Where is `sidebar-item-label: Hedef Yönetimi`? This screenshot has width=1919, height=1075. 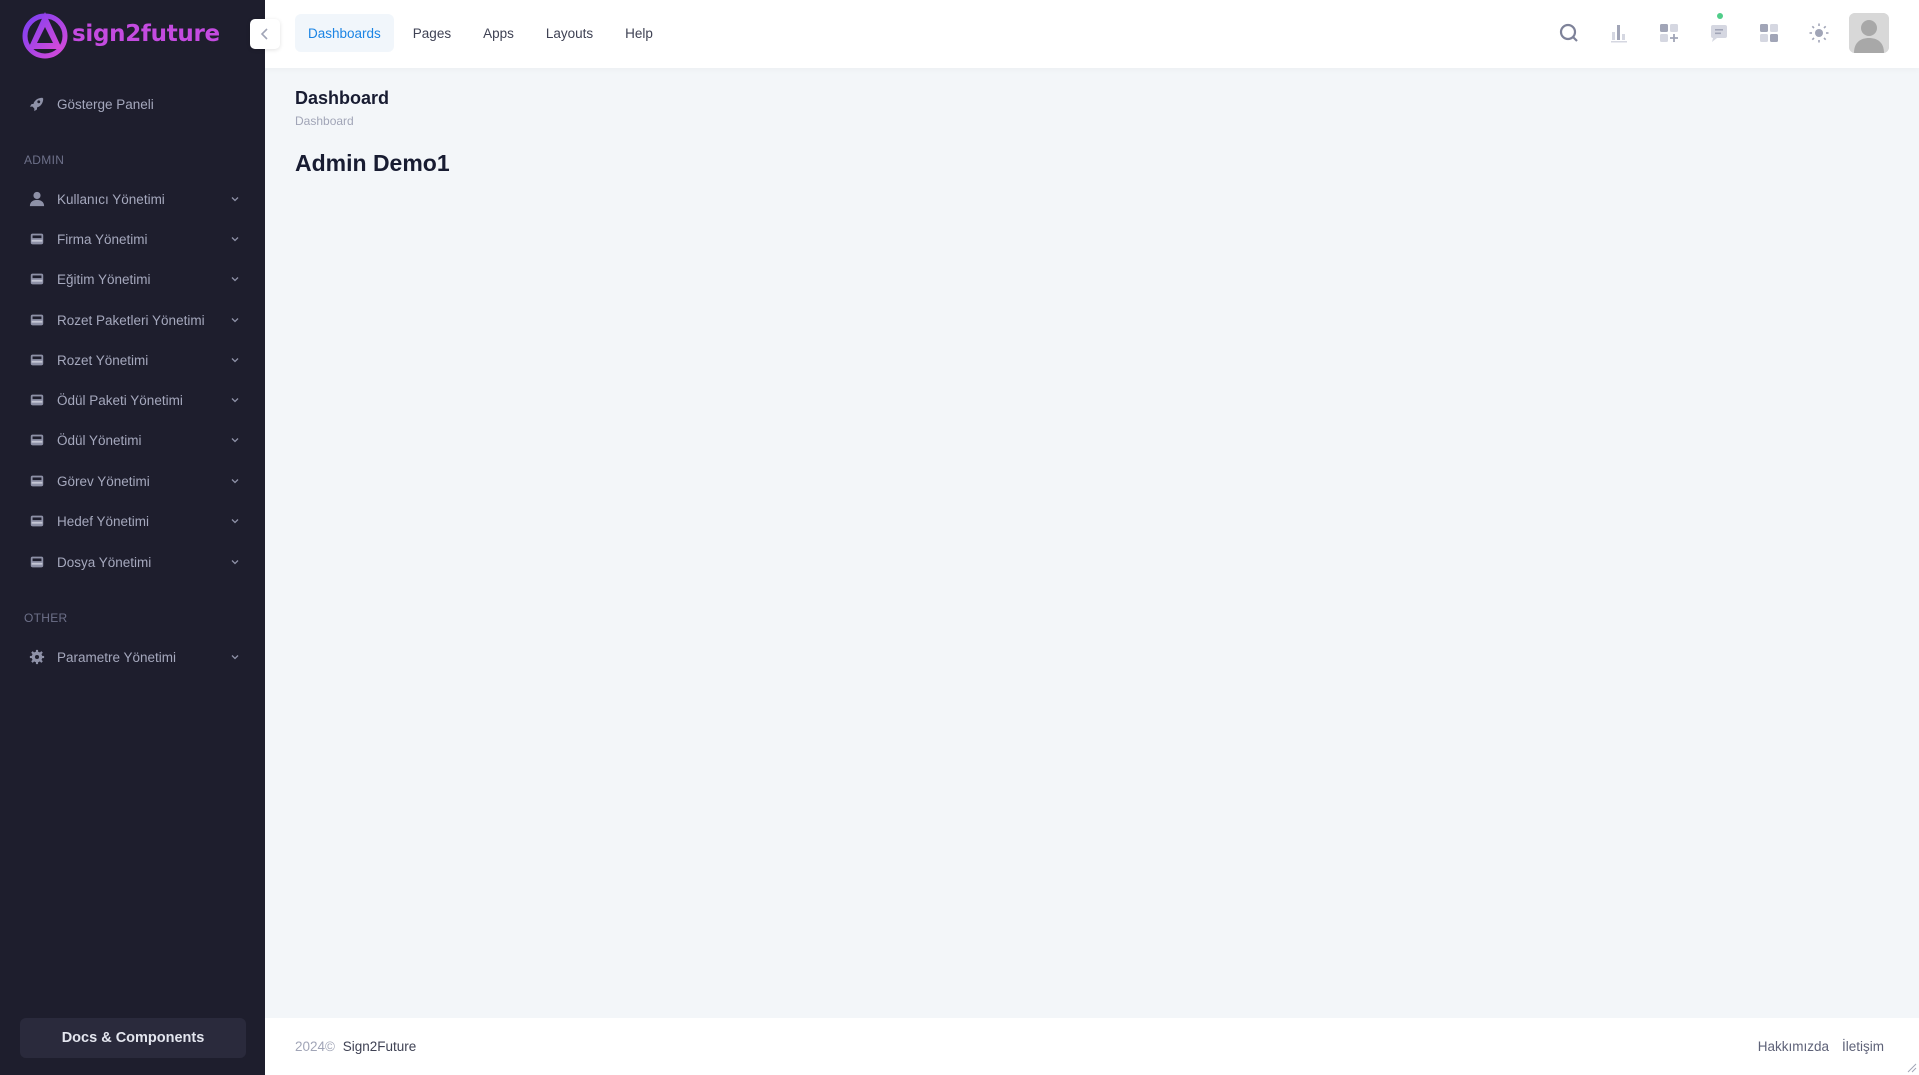 sidebar-item-label: Hedef Yönetimi is located at coordinates (103, 521).